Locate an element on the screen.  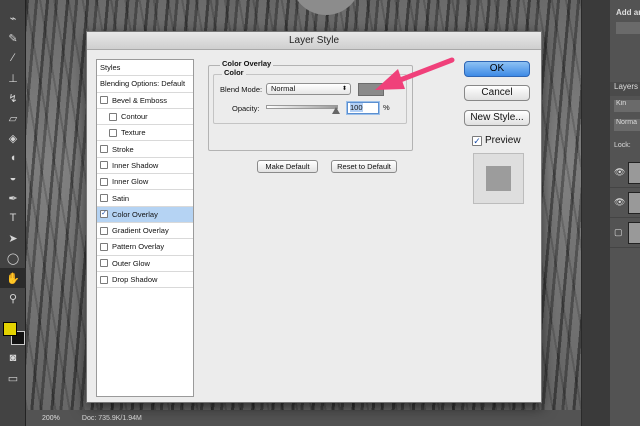
style-item-texture: Texture is located at coordinates (145, 133).